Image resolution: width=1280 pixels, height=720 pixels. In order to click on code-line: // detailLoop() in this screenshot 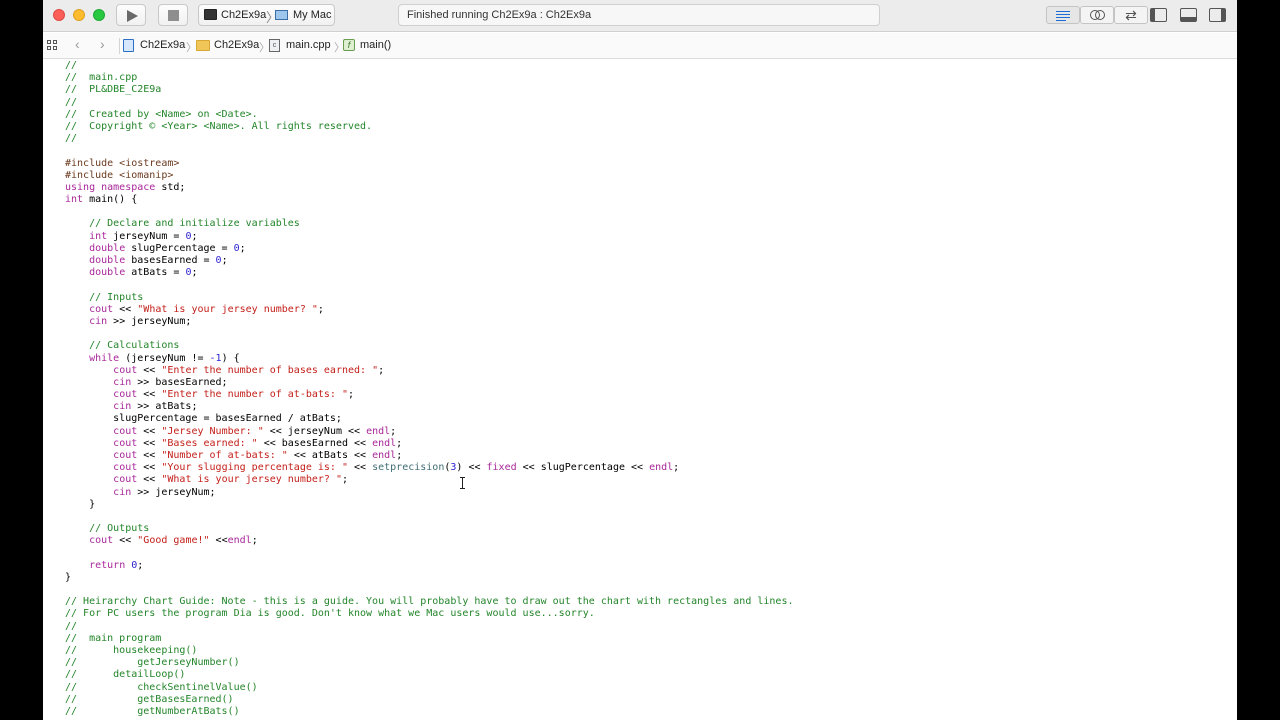, I will do `click(429, 675)`.